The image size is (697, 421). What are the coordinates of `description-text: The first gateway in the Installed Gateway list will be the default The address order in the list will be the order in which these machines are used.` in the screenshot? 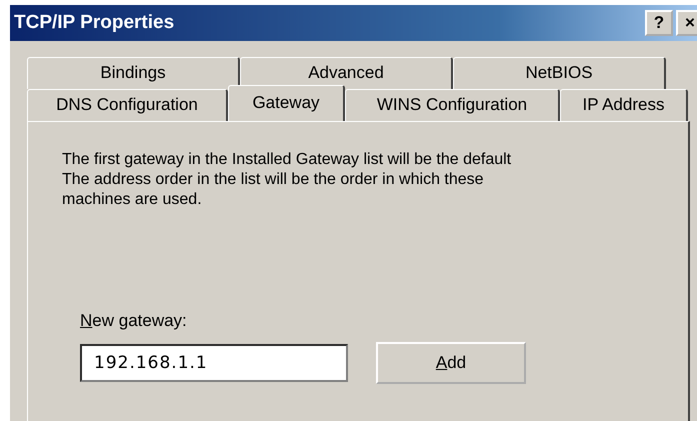 It's located at (287, 180).